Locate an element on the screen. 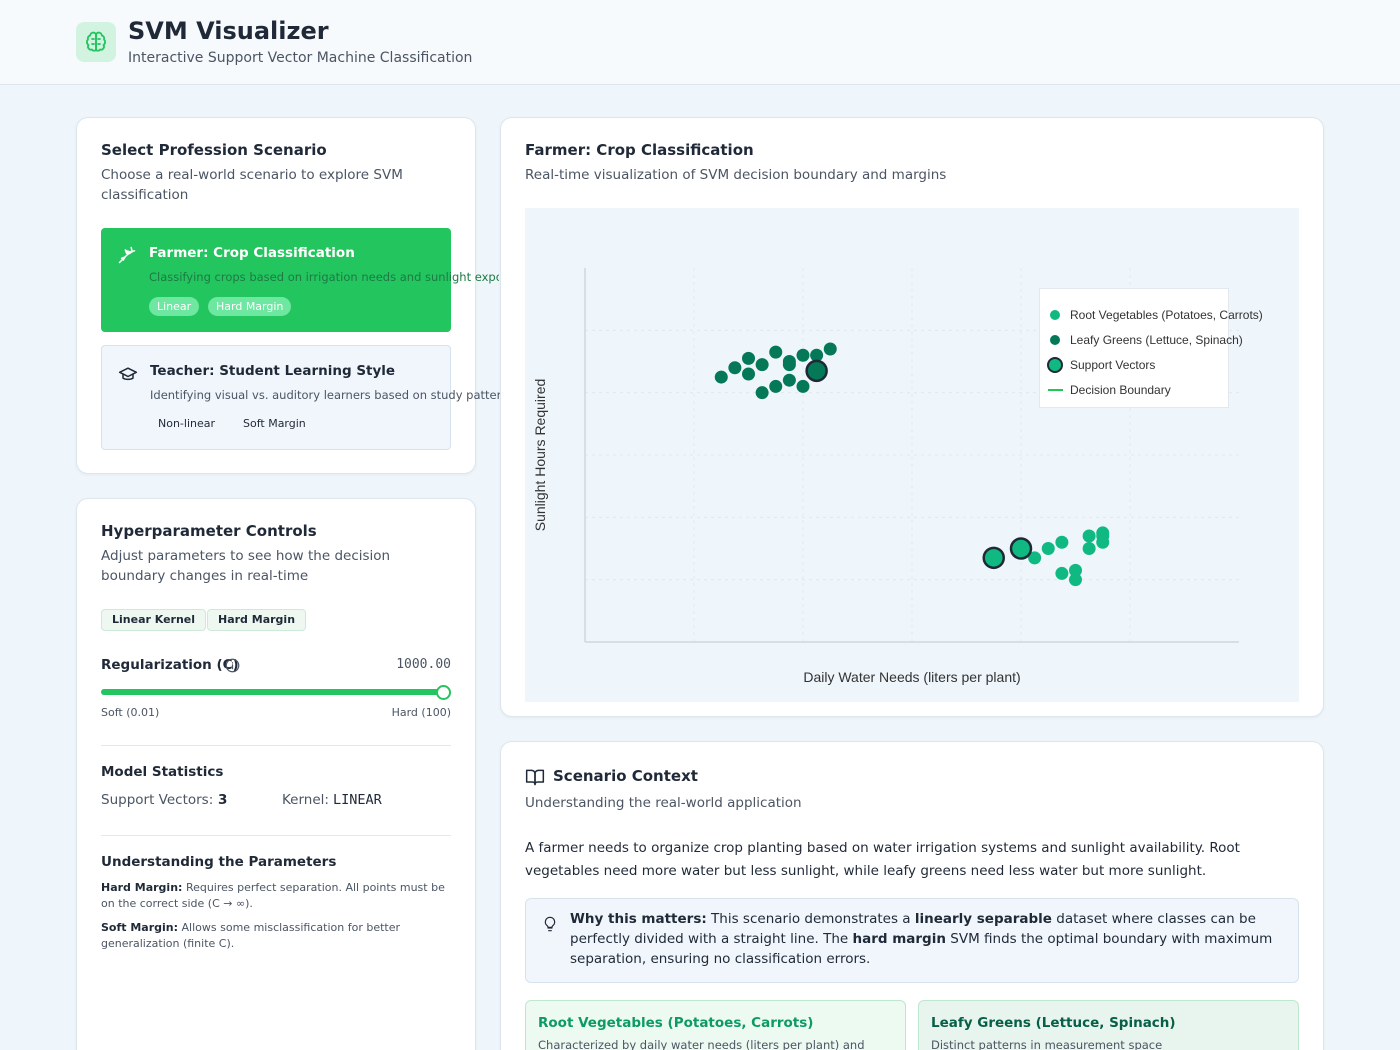 The image size is (1400, 1050). y-axis-label: Sunlight Hours Required is located at coordinates (540, 455).